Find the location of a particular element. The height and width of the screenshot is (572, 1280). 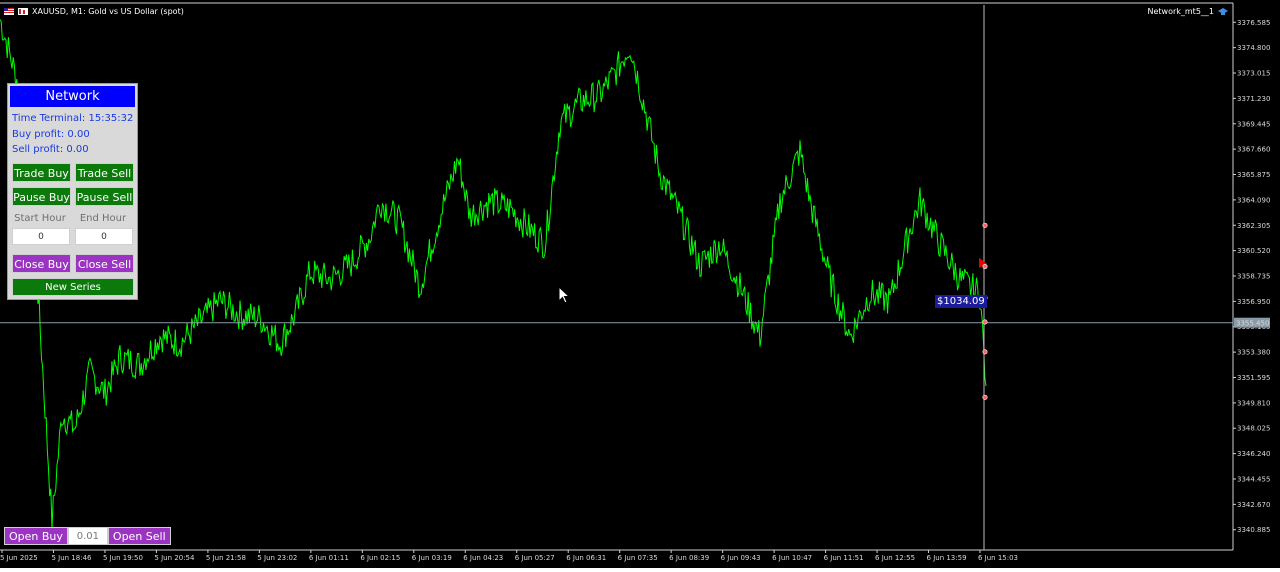

time-tick-label: 6 Jun 08:39 is located at coordinates (689, 558).